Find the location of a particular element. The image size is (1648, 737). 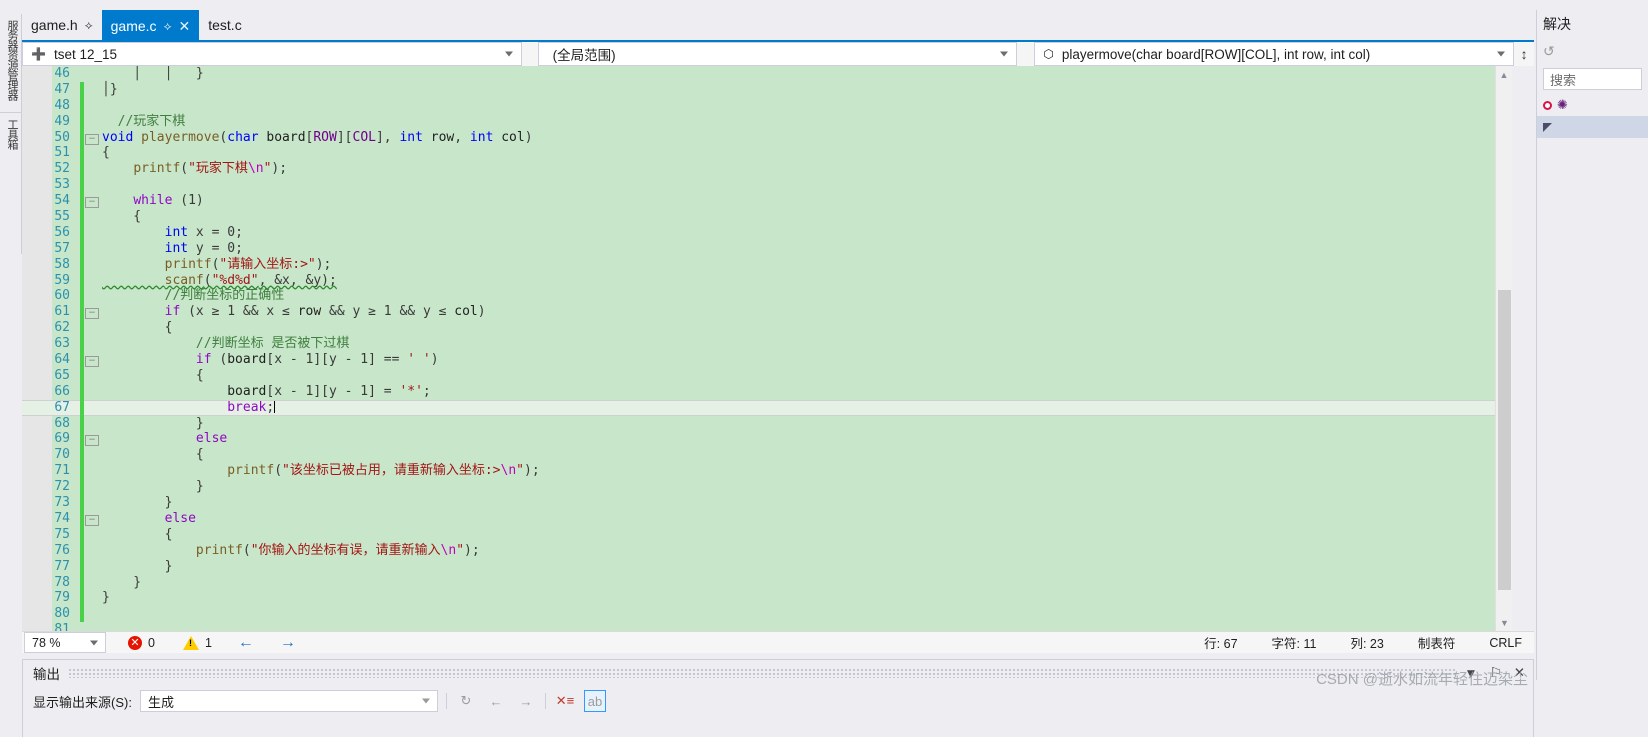

code-line: 69− else is located at coordinates (762, 439).